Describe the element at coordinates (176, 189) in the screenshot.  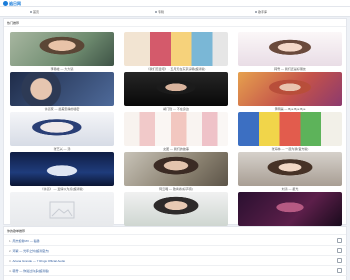
I see `video-caption: 阿云嘎 — 致青春(好声音)` at that location.